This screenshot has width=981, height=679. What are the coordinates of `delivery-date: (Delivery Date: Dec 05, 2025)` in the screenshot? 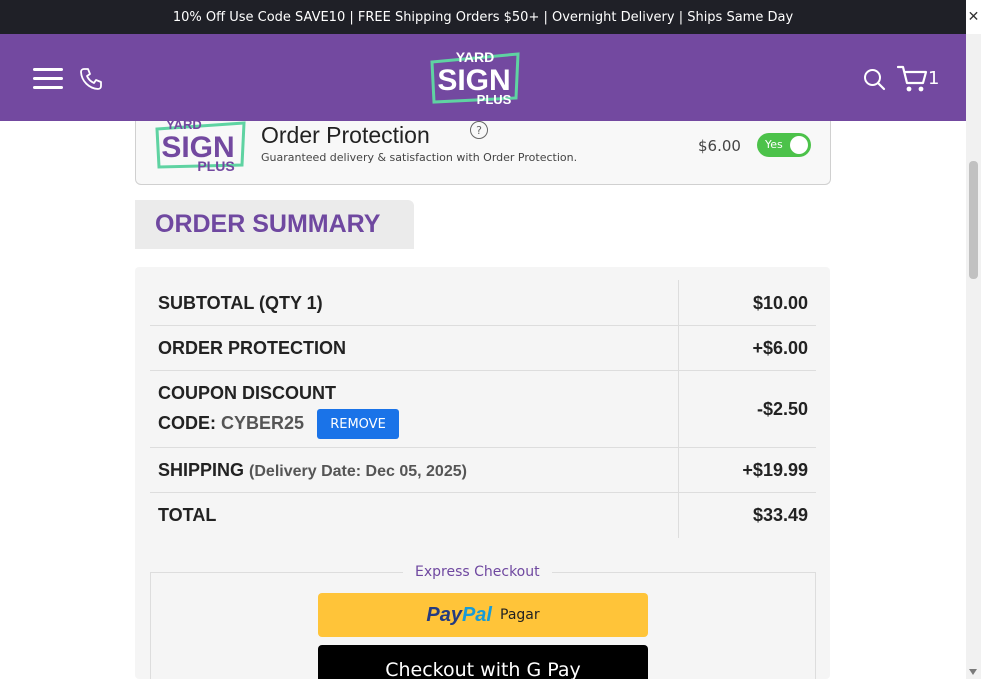 It's located at (358, 471).